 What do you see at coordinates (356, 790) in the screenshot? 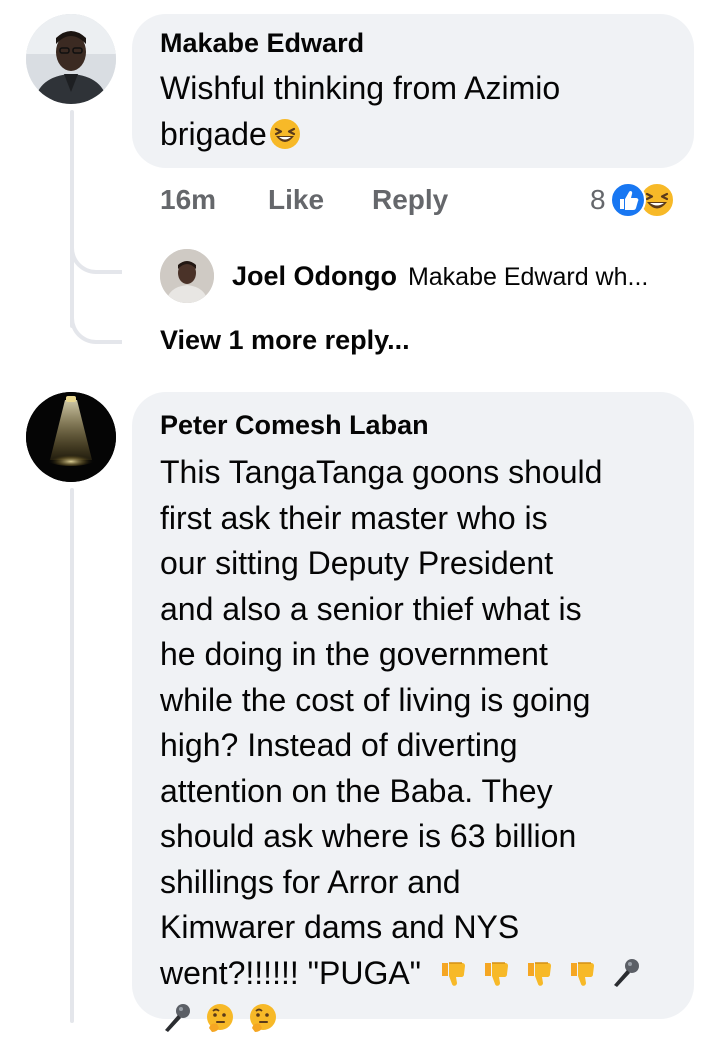
I see `comment-text-line: attention on the Baba. They` at bounding box center [356, 790].